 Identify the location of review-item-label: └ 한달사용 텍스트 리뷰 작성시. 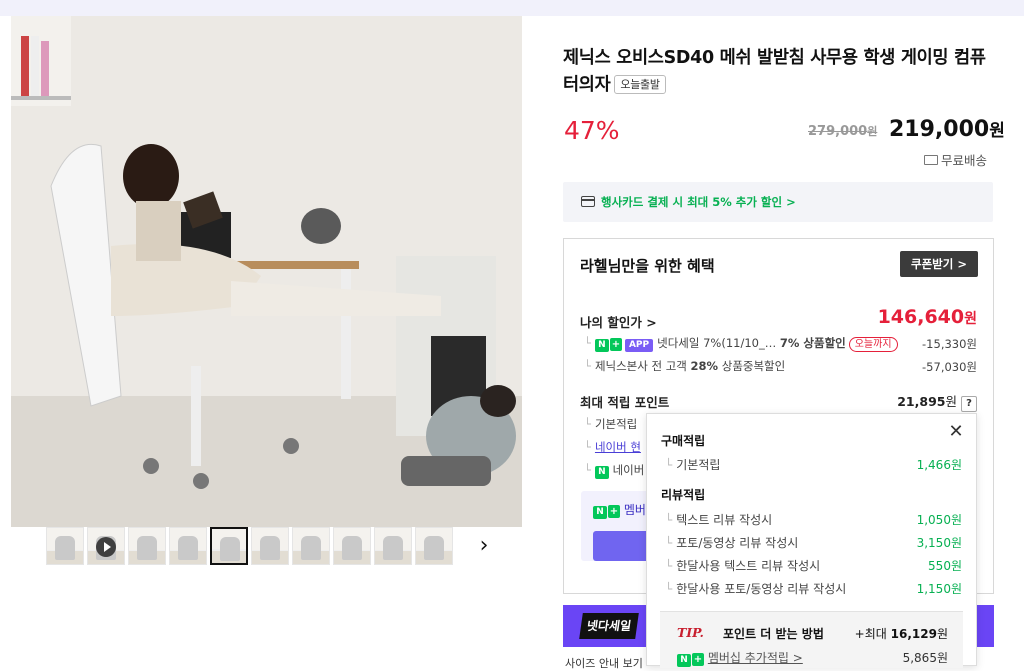
(742, 565).